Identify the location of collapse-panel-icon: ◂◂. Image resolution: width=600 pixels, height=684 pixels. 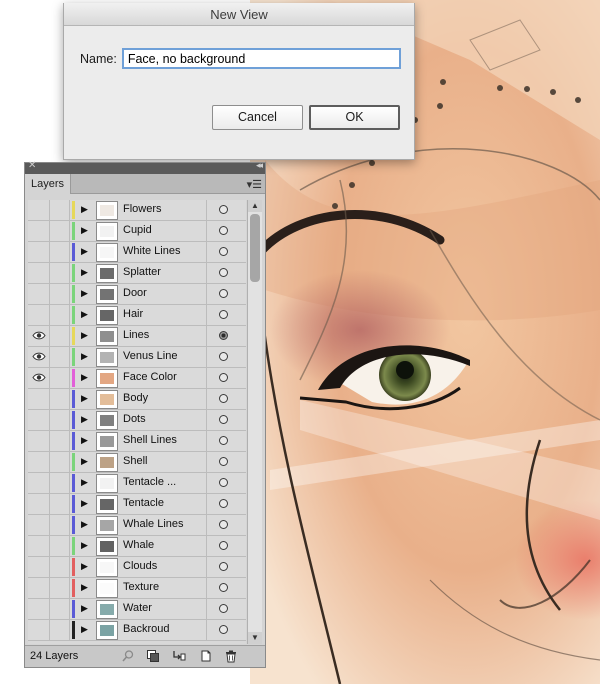
(259, 165).